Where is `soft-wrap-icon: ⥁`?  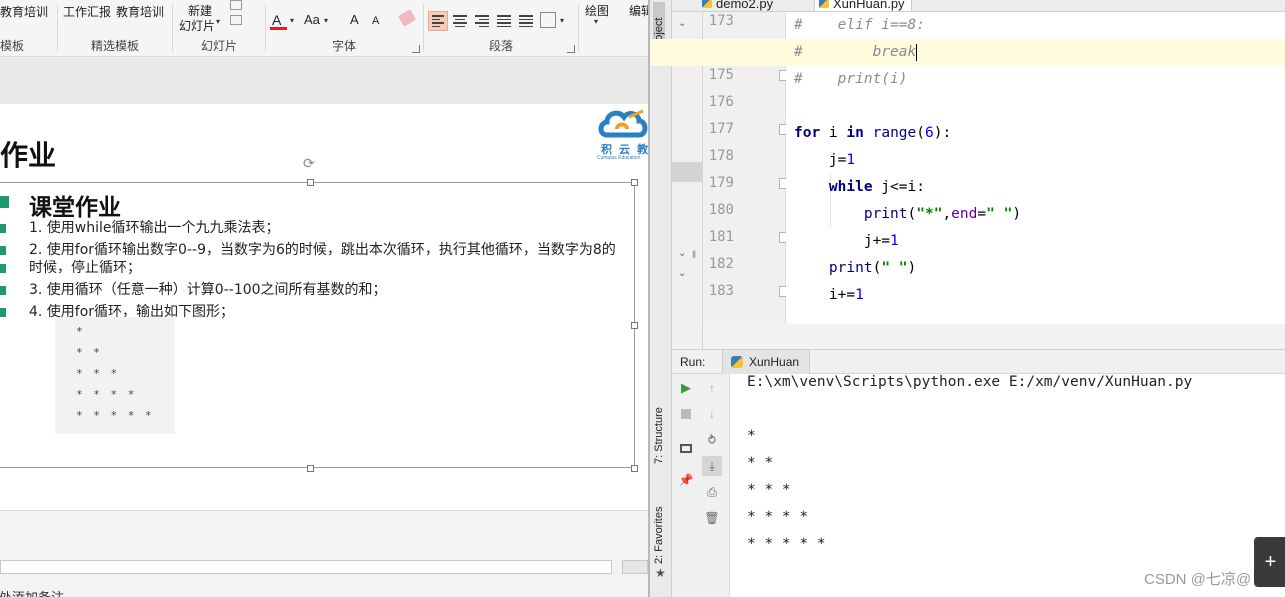 soft-wrap-icon: ⥁ is located at coordinates (712, 440).